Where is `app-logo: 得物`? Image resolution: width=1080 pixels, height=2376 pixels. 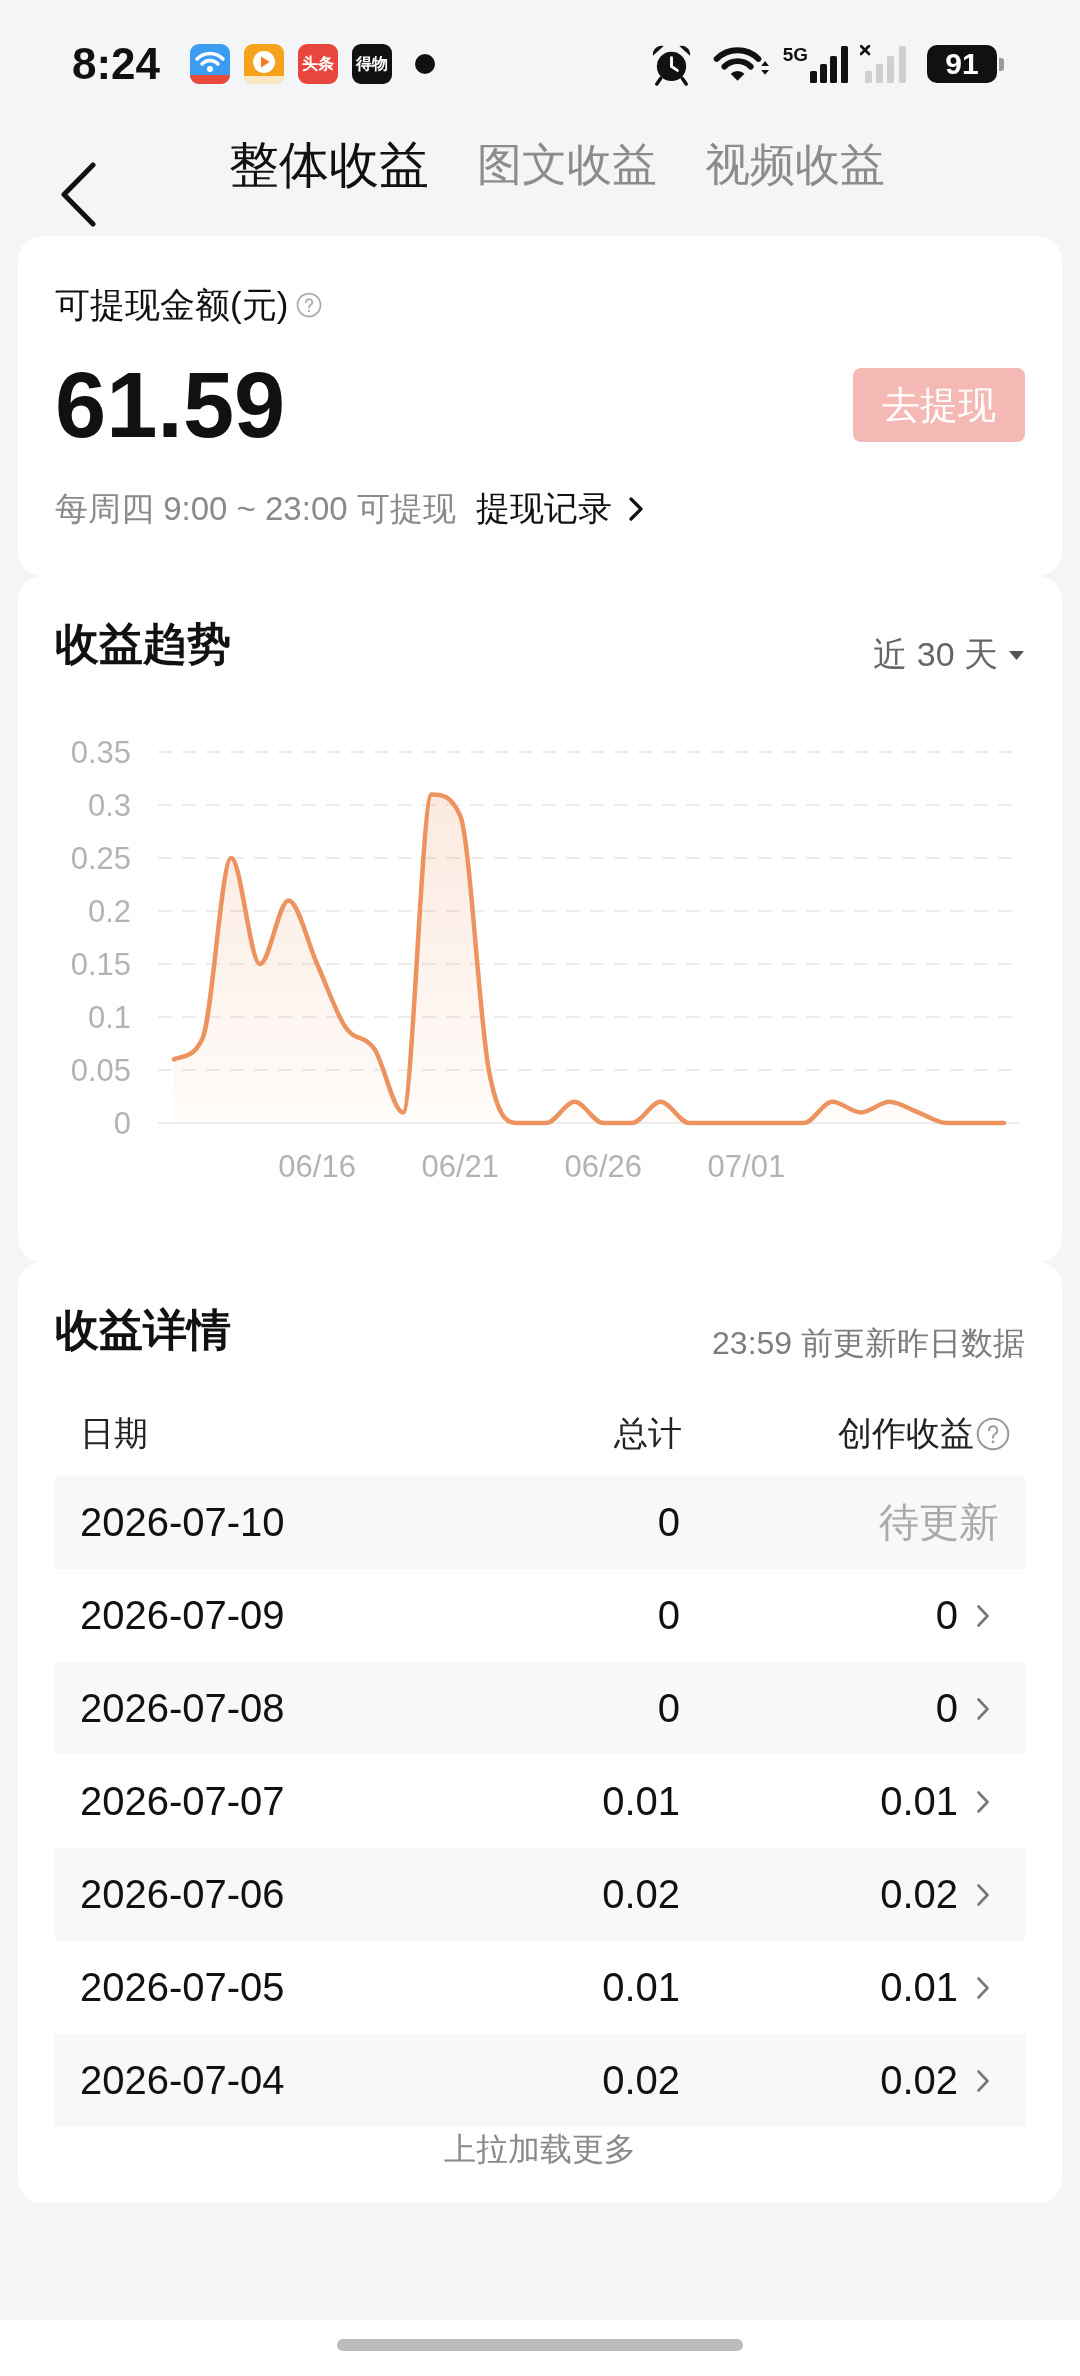 app-logo: 得物 is located at coordinates (372, 64).